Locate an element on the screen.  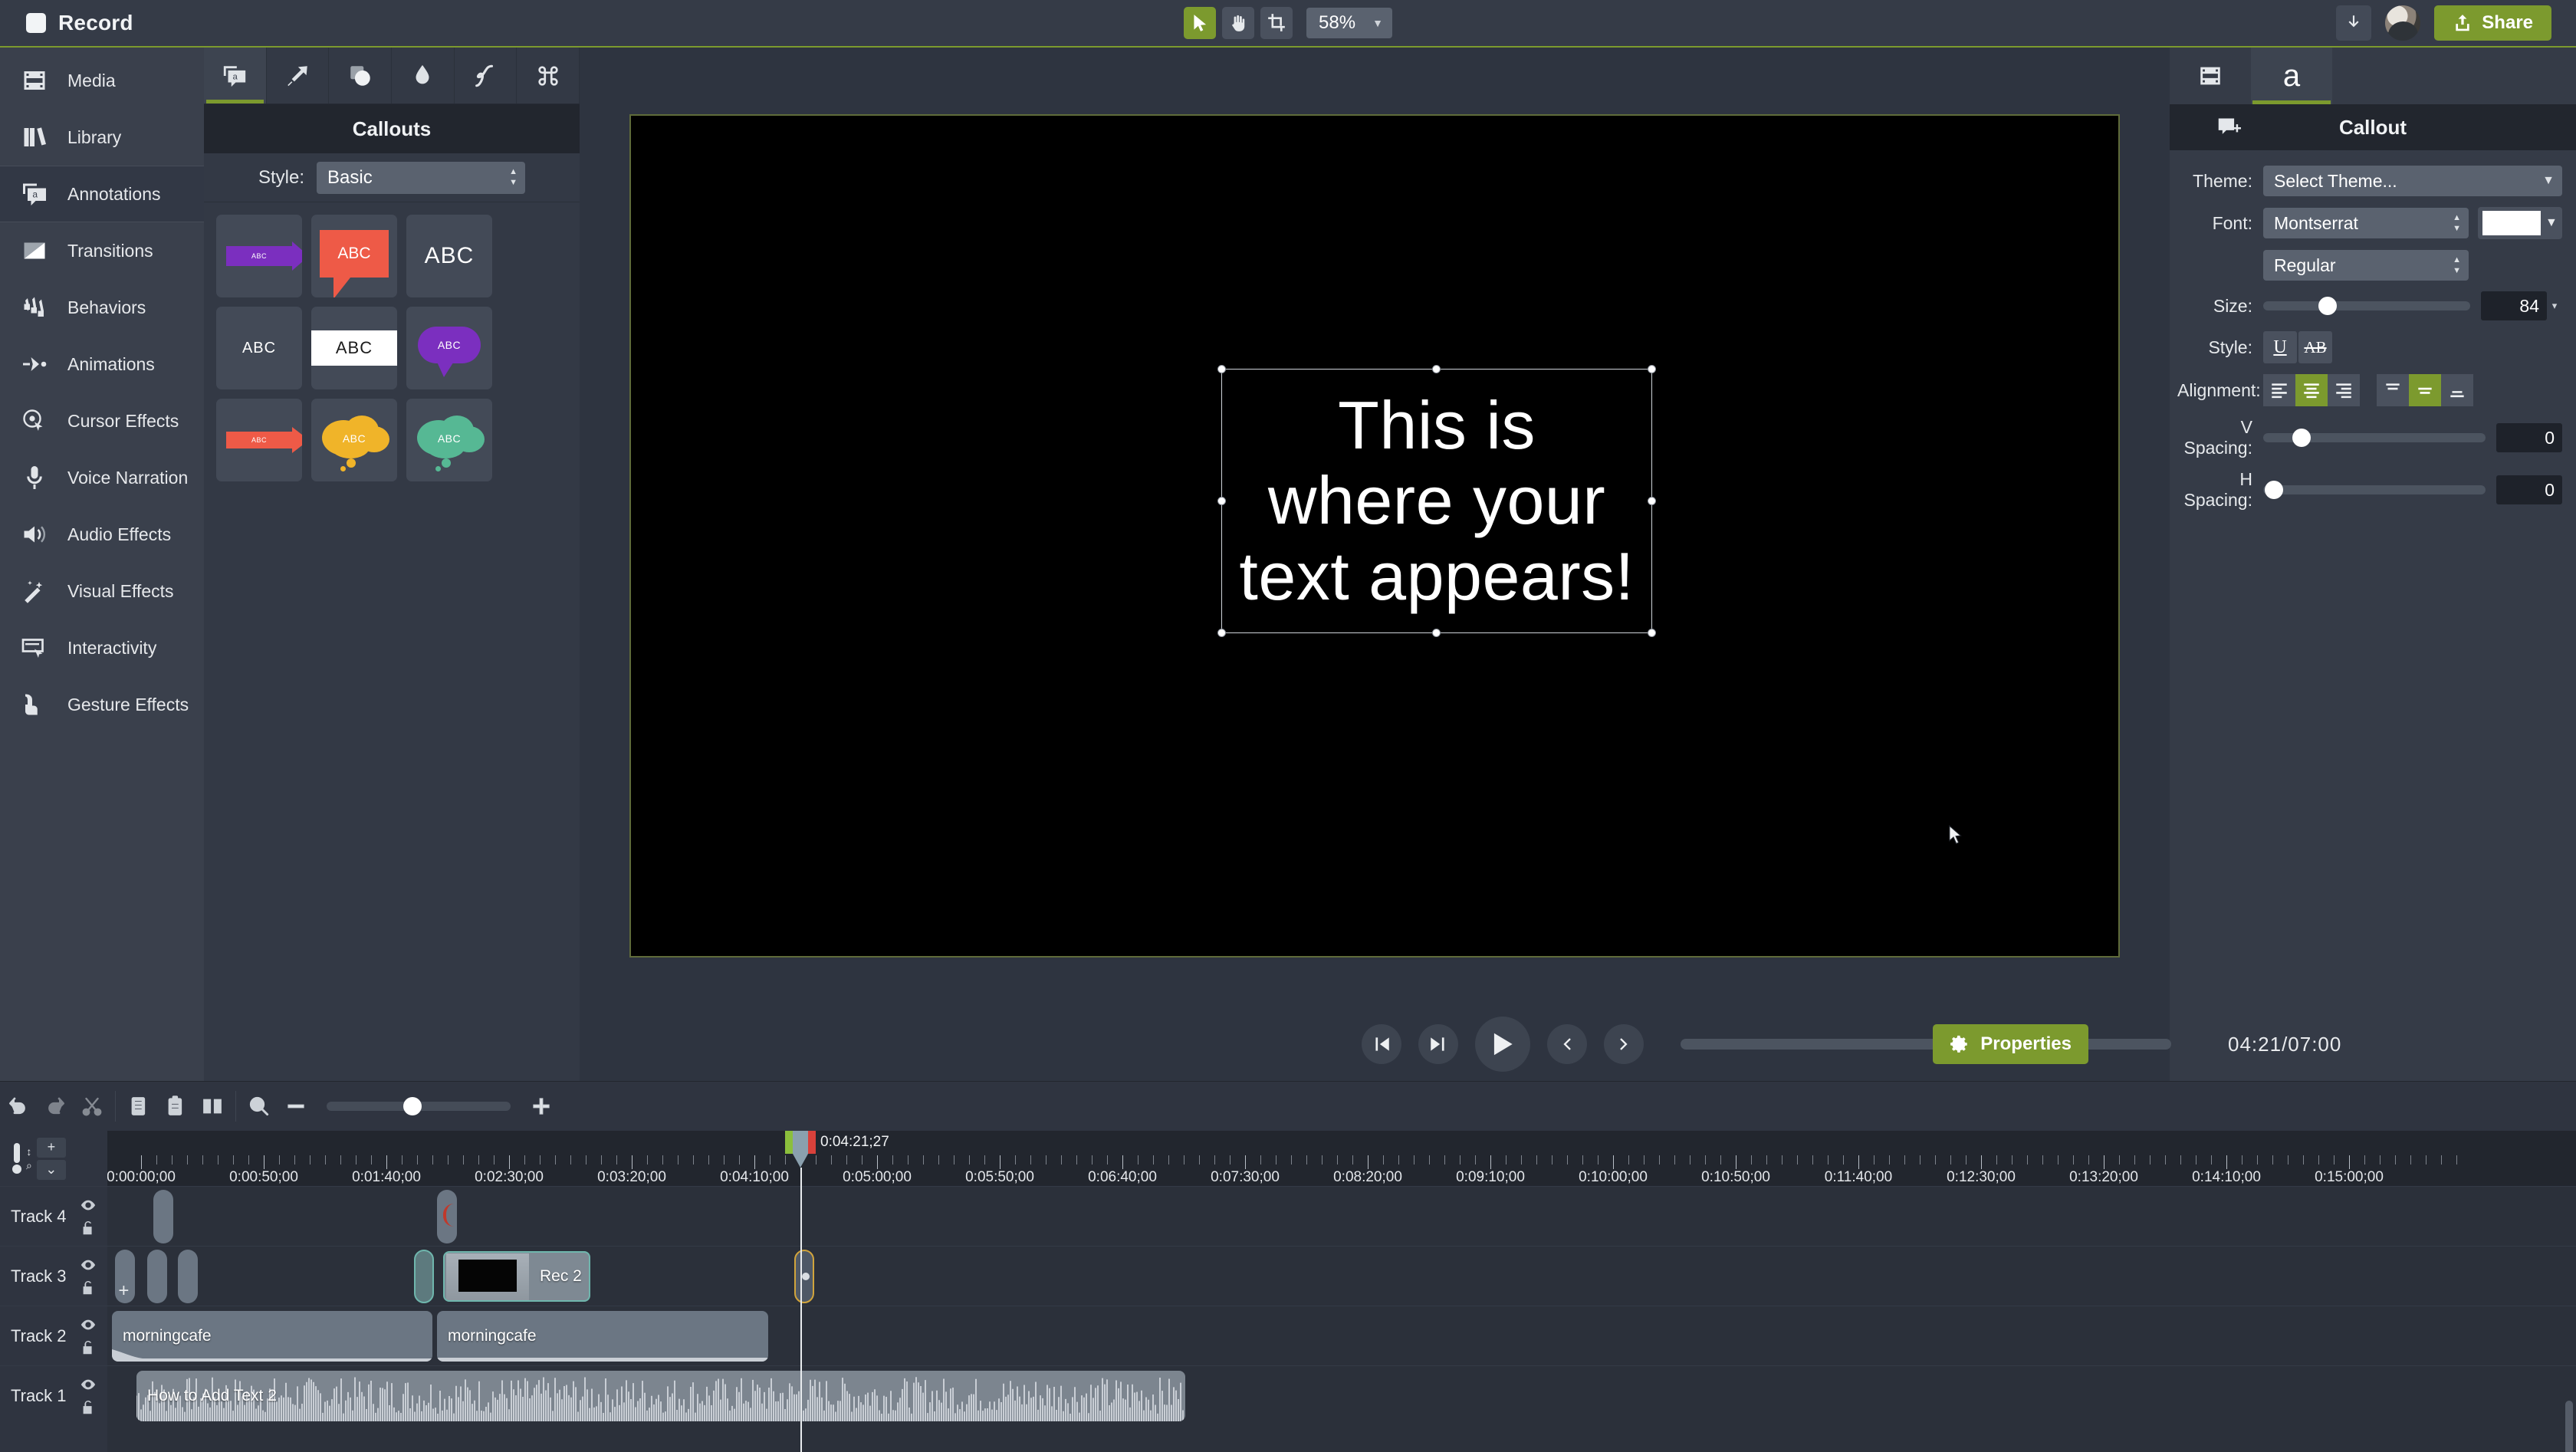
next-marker-button is located at coordinates (1624, 1044).